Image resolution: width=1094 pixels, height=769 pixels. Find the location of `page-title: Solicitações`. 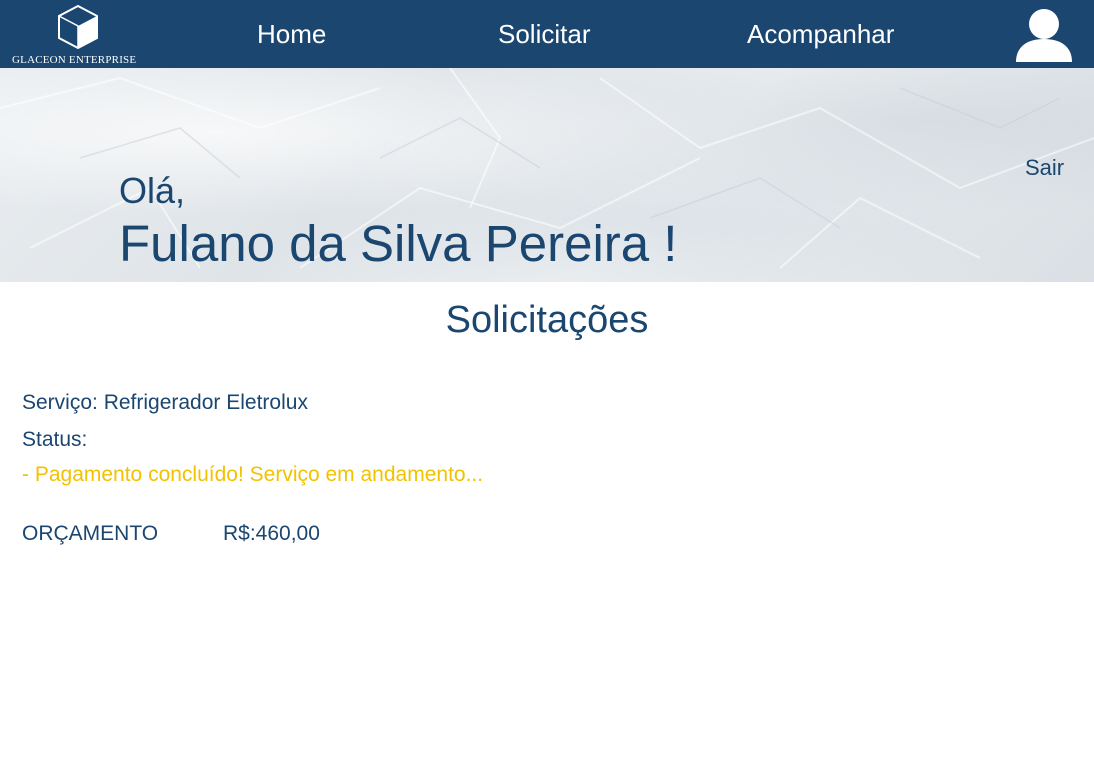

page-title: Solicitações is located at coordinates (547, 320).